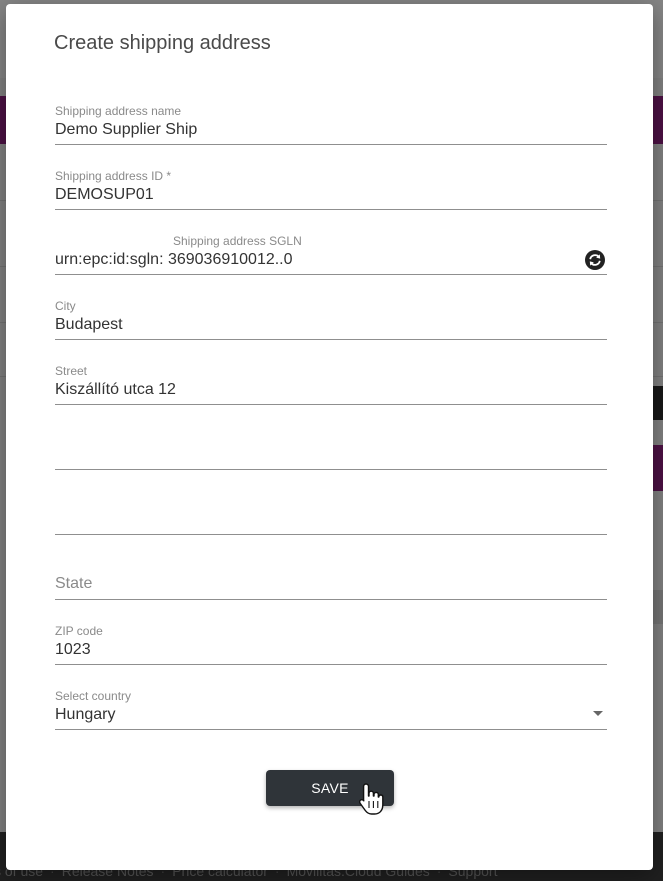 This screenshot has height=881, width=663. I want to click on field-label: City, so click(65, 306).